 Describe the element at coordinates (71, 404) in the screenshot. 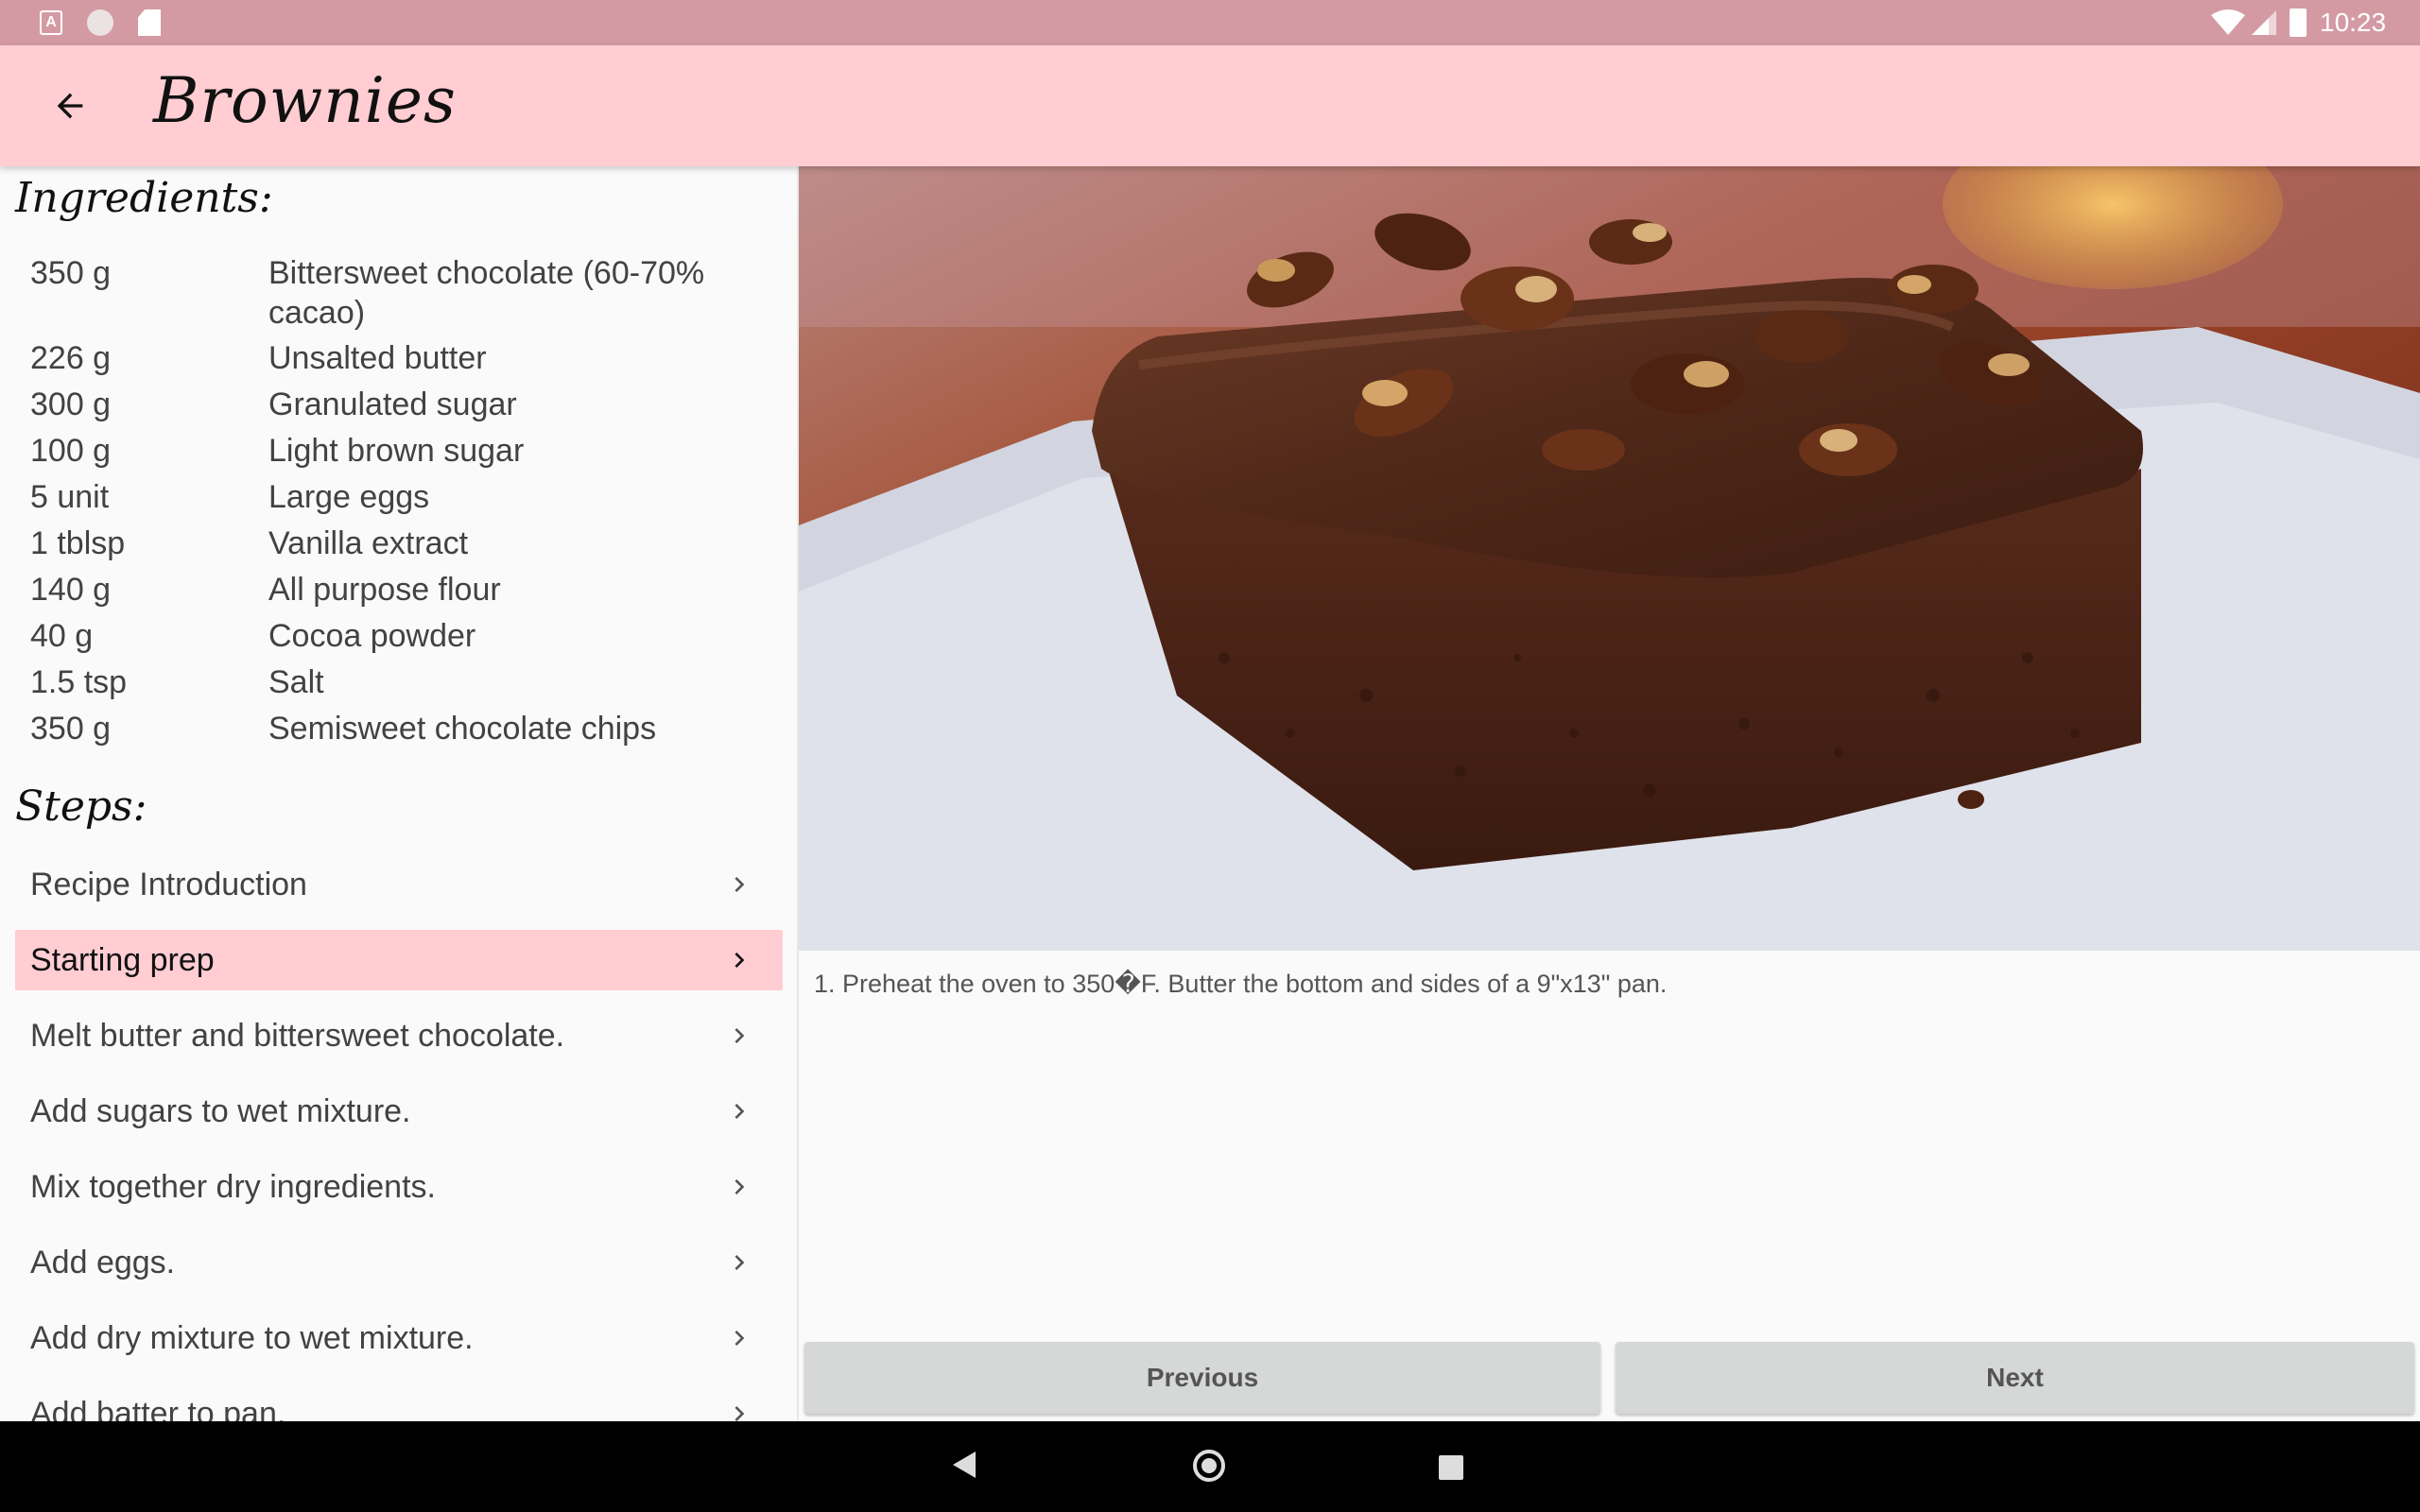

I see `ingredient-quantity: 300 g` at that location.